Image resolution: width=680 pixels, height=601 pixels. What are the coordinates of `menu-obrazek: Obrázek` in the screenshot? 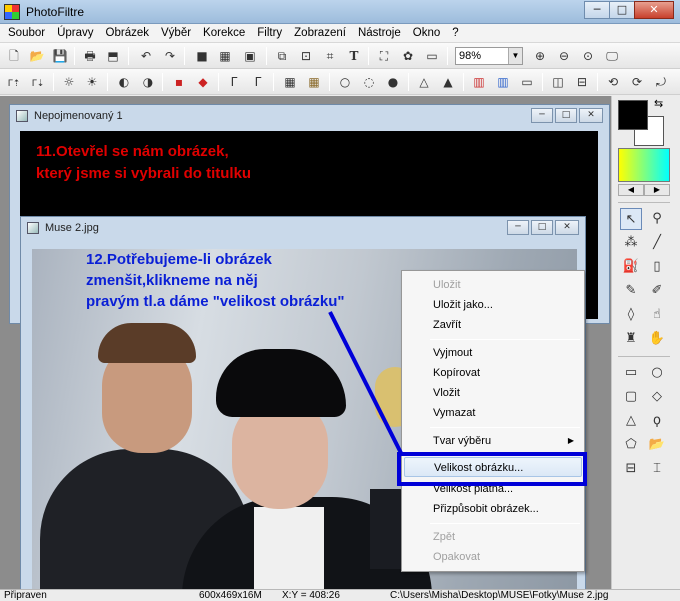 It's located at (127, 33).